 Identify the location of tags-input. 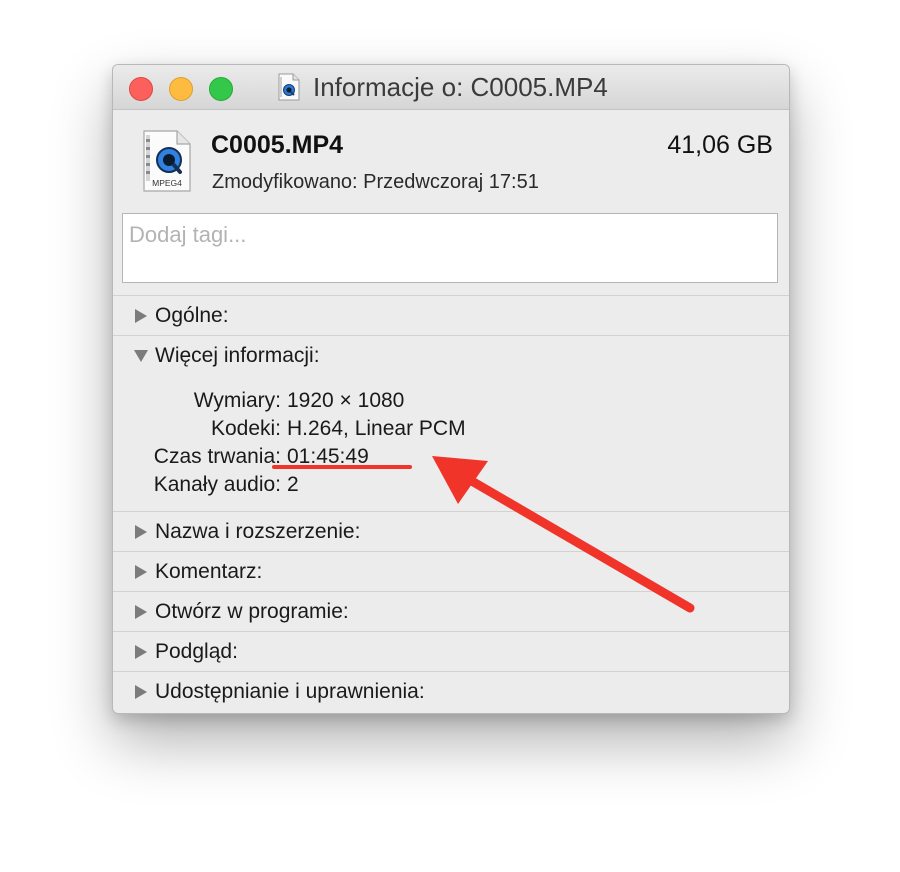
(450, 248).